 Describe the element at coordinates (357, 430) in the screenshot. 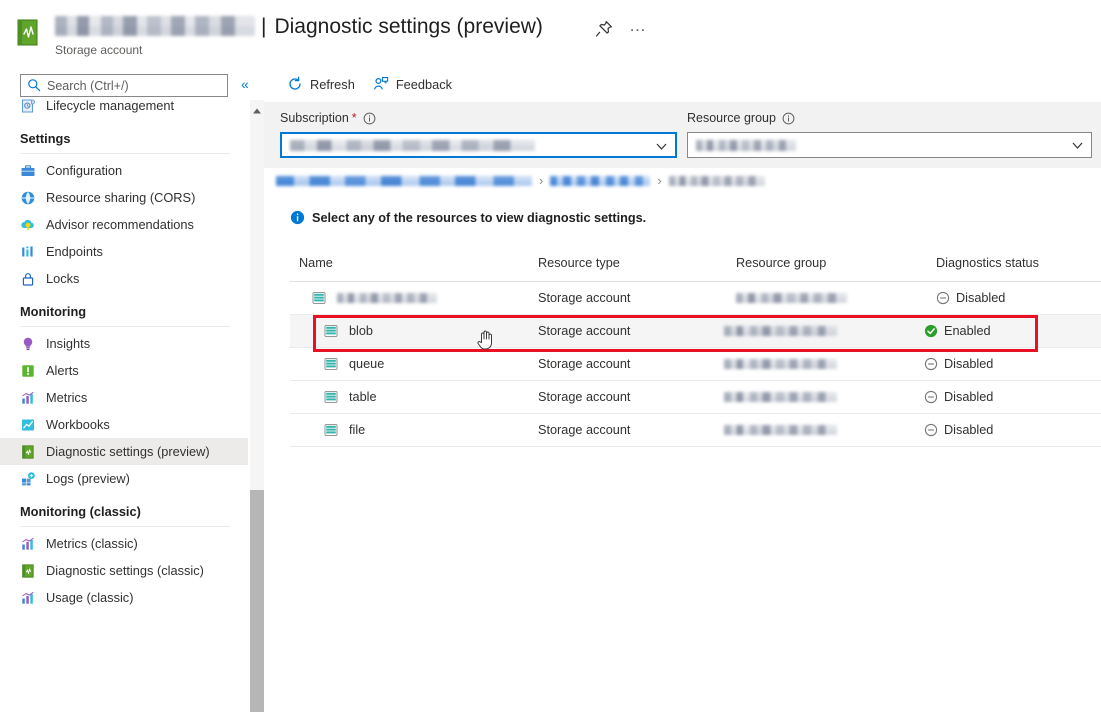

I see `row-name-label: file` at that location.